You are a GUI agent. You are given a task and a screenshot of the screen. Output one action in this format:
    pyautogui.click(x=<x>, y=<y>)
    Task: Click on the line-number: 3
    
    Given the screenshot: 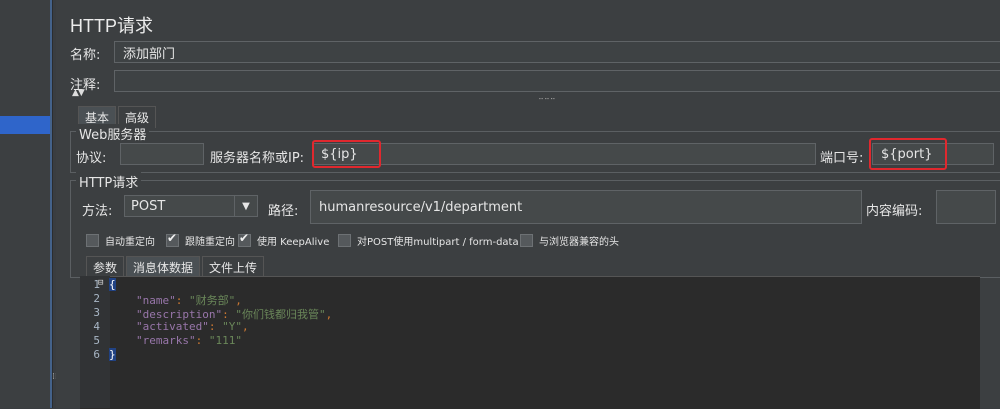 What is the action you would take?
    pyautogui.click(x=96, y=312)
    